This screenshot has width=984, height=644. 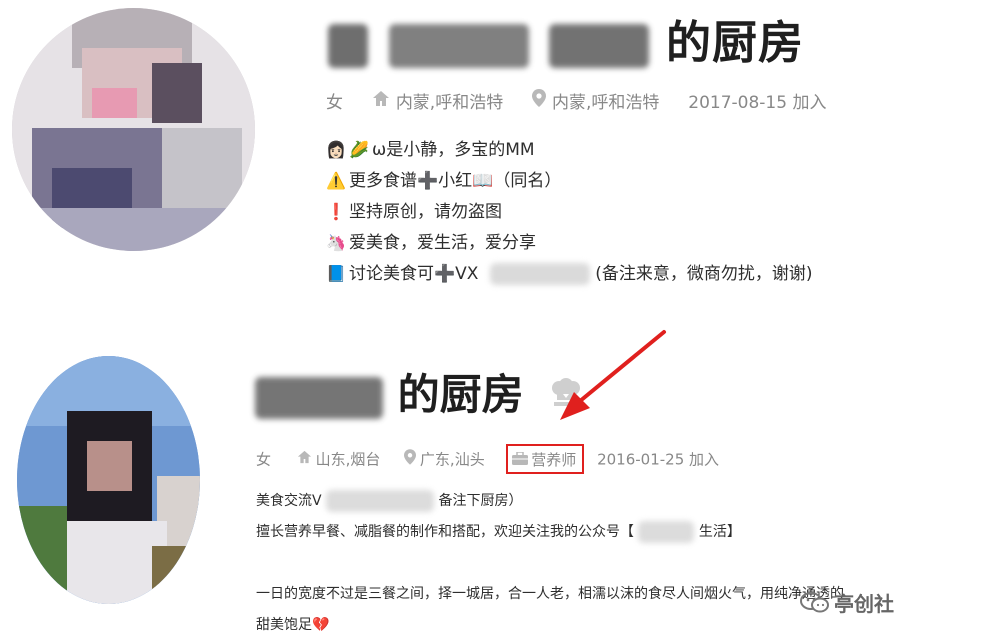 I want to click on watermark: 亭创社, so click(x=847, y=603).